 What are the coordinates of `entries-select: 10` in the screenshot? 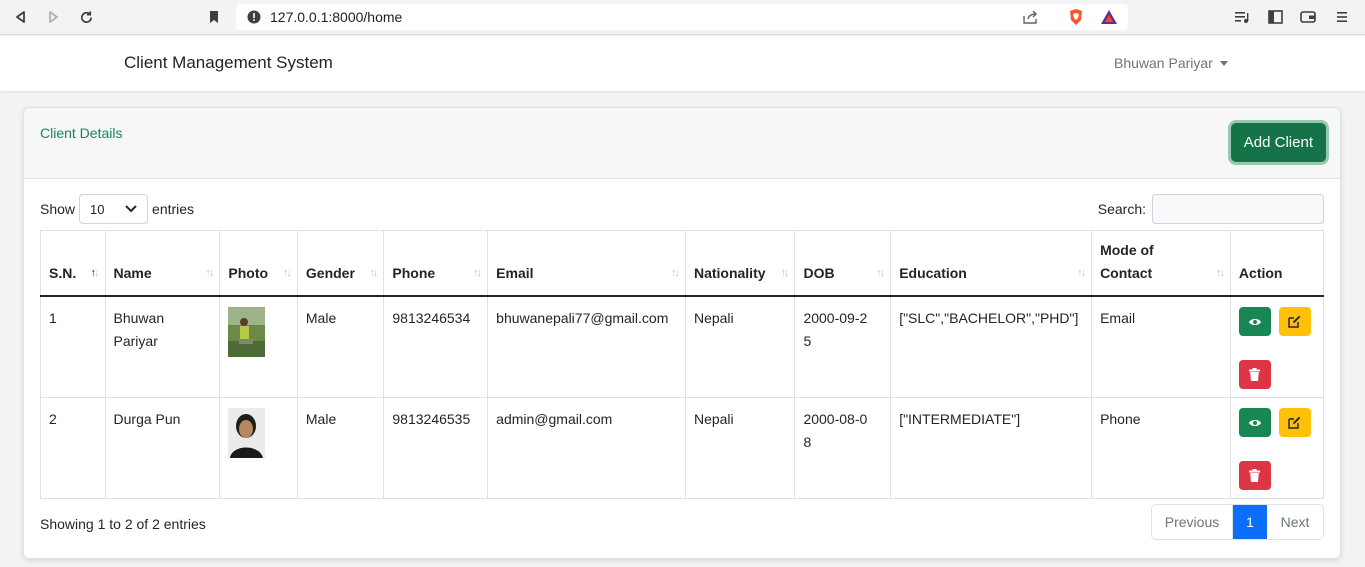 It's located at (114, 209).